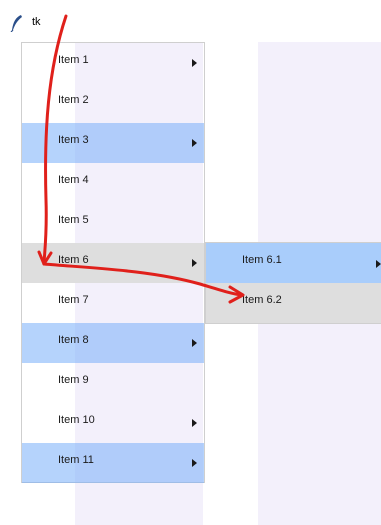 This screenshot has width=381, height=525. Describe the element at coordinates (73, 300) in the screenshot. I see `menu-item-label: Item 7` at that location.